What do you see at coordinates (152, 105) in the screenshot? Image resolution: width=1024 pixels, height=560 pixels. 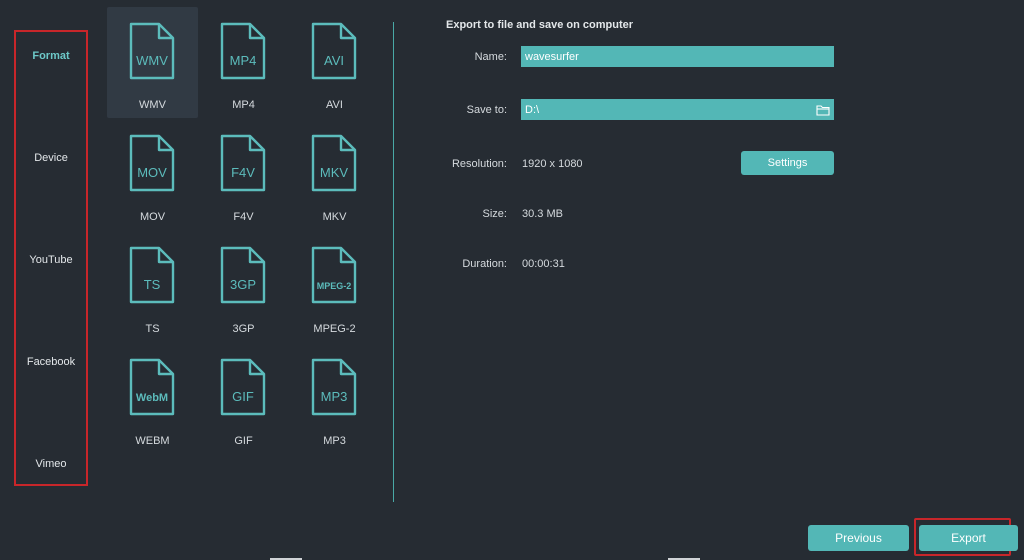 I see `format-label: WMV` at bounding box center [152, 105].